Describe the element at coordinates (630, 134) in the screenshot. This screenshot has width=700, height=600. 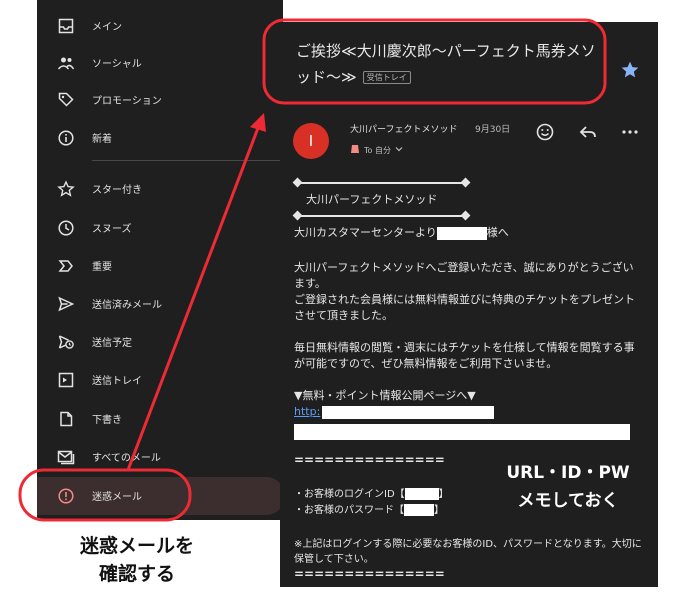
I see `more-options-icon` at that location.